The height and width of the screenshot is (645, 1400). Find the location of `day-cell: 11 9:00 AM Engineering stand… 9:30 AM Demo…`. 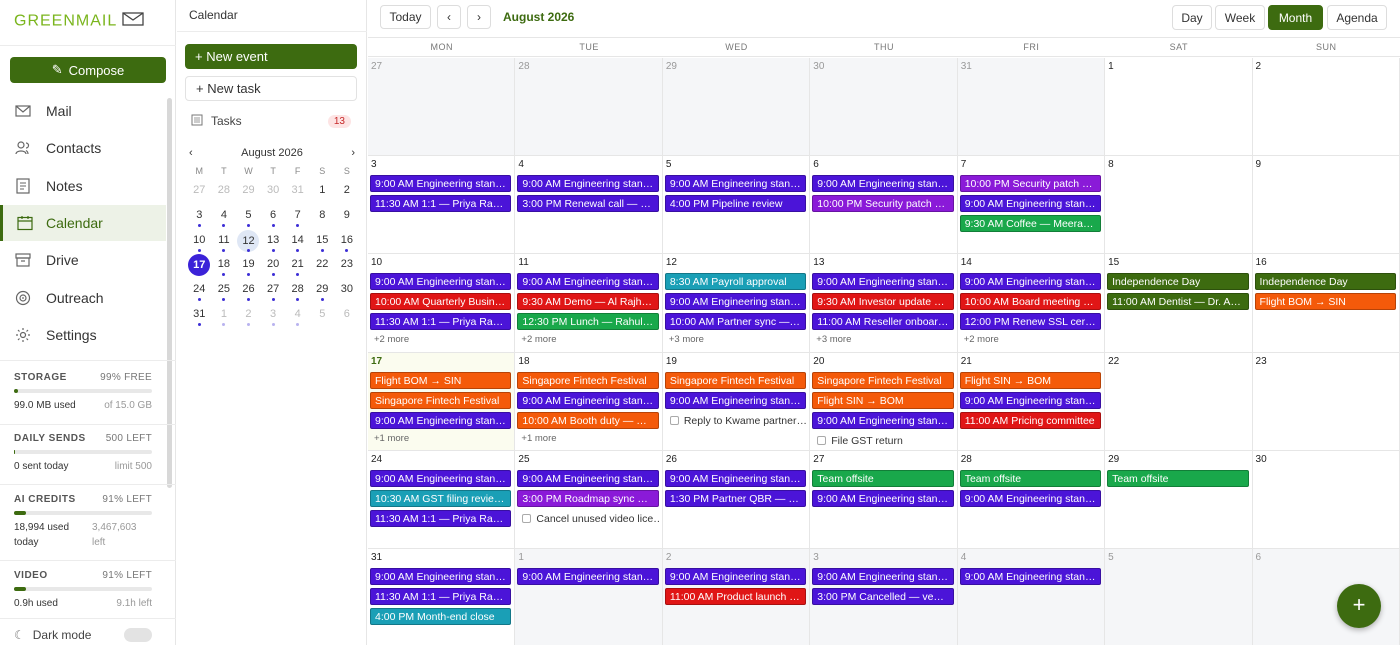

day-cell: 11 9:00 AM Engineering stand… 9:30 AM Demo… is located at coordinates (589, 303).